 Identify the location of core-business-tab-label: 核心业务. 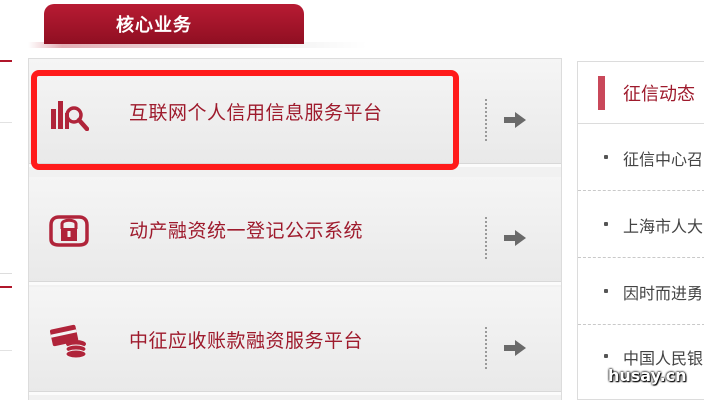
(154, 25).